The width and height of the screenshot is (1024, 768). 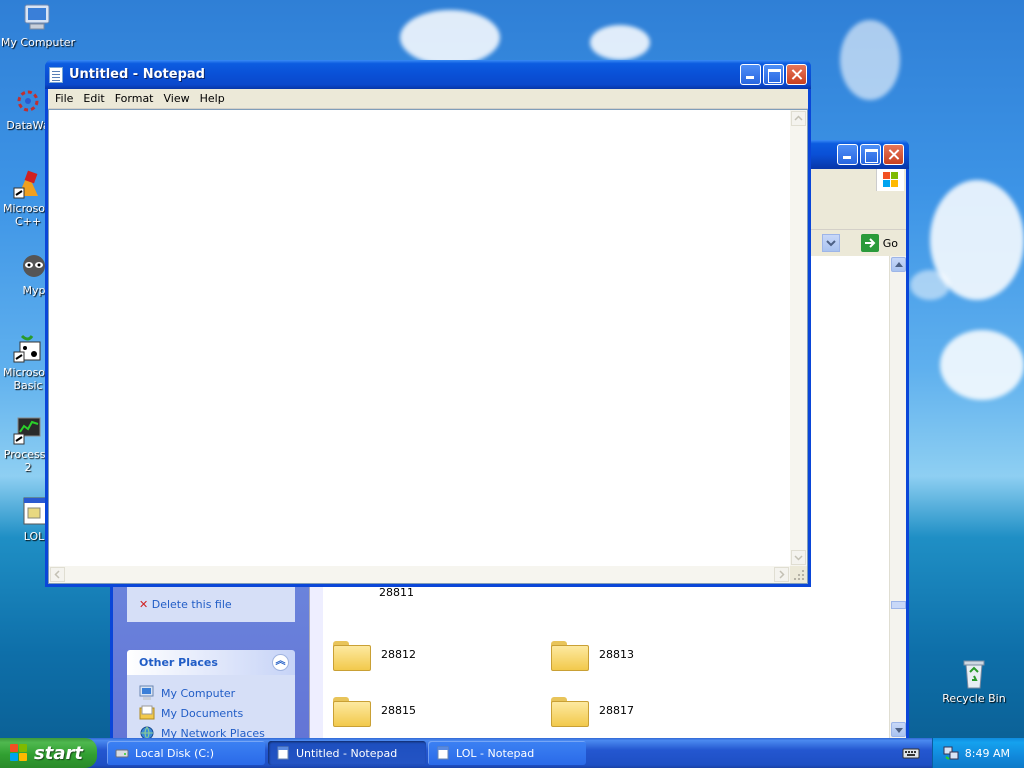 What do you see at coordinates (974, 674) in the screenshot?
I see `recycle-bin-icon` at bounding box center [974, 674].